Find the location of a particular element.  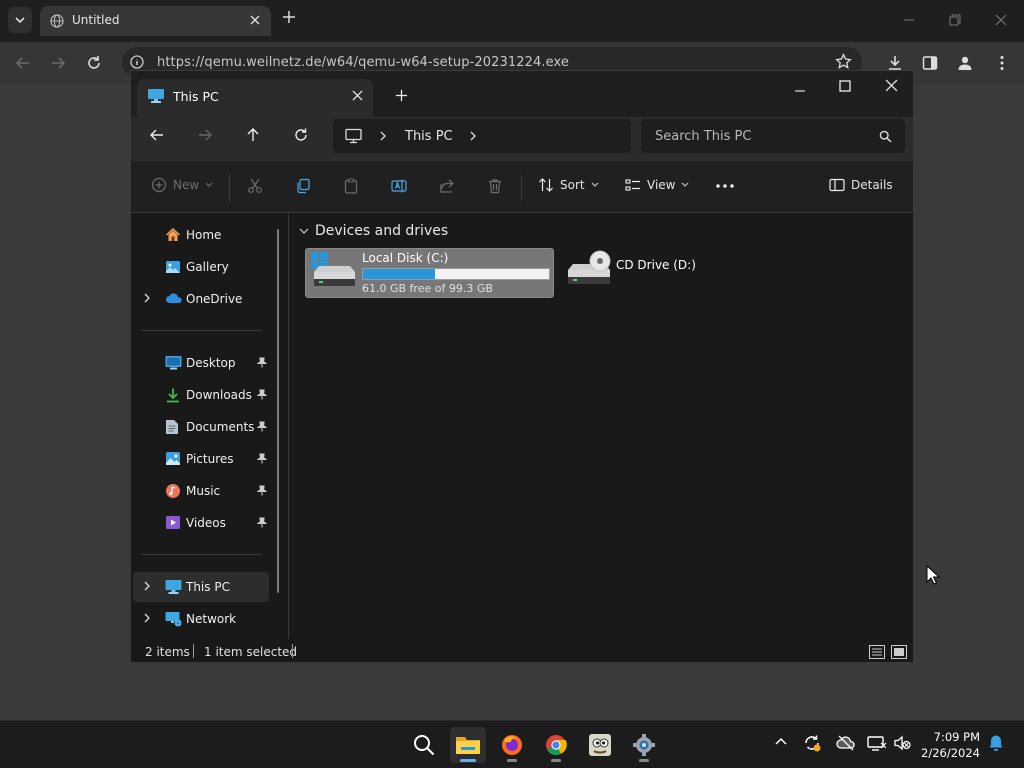

browser-tab: Untitled is located at coordinates (155, 21).